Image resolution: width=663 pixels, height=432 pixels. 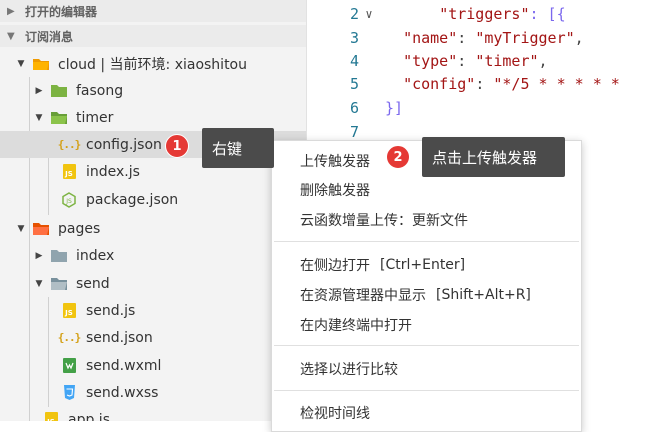 What do you see at coordinates (485, 84) in the screenshot?
I see `code-line: 5 "config": "*/5 * * * * *` at bounding box center [485, 84].